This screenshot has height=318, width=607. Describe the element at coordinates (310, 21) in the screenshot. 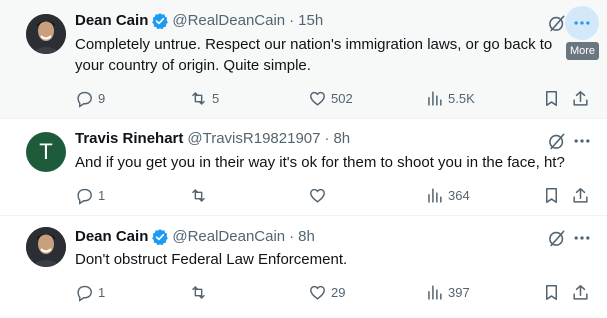

I see `timestamp: 15h` at that location.